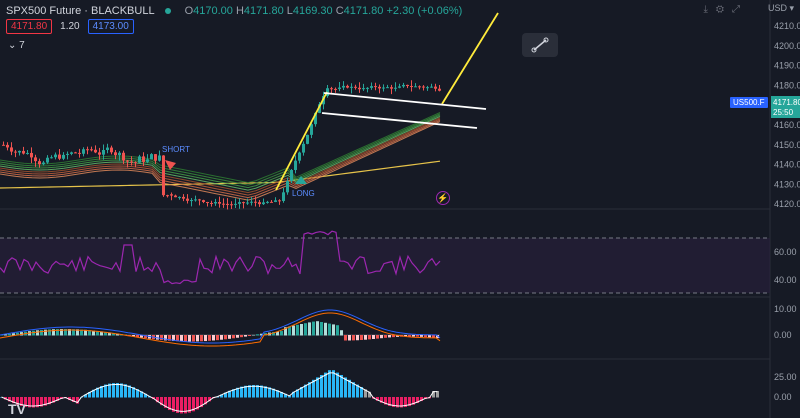 Image resolution: width=800 pixels, height=418 pixels. Describe the element at coordinates (443, 198) in the screenshot. I see `flash-icon: ⚡` at that location.